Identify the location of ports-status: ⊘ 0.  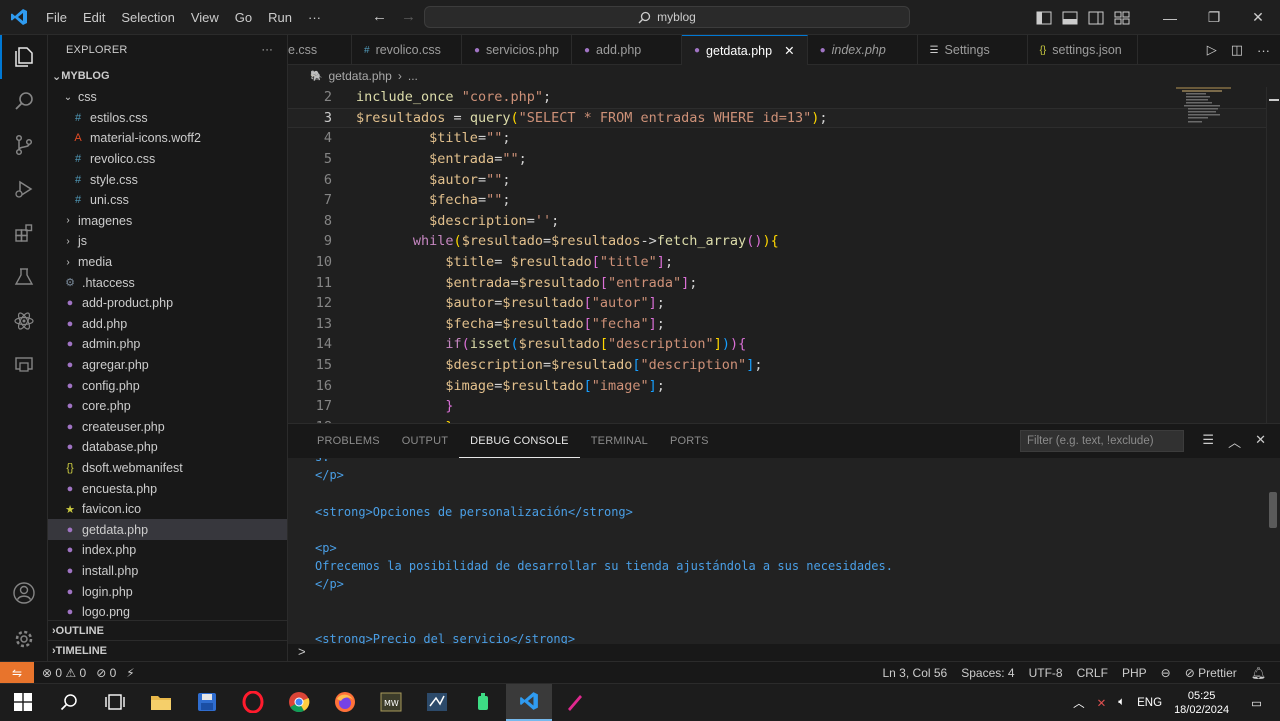
(106, 673).